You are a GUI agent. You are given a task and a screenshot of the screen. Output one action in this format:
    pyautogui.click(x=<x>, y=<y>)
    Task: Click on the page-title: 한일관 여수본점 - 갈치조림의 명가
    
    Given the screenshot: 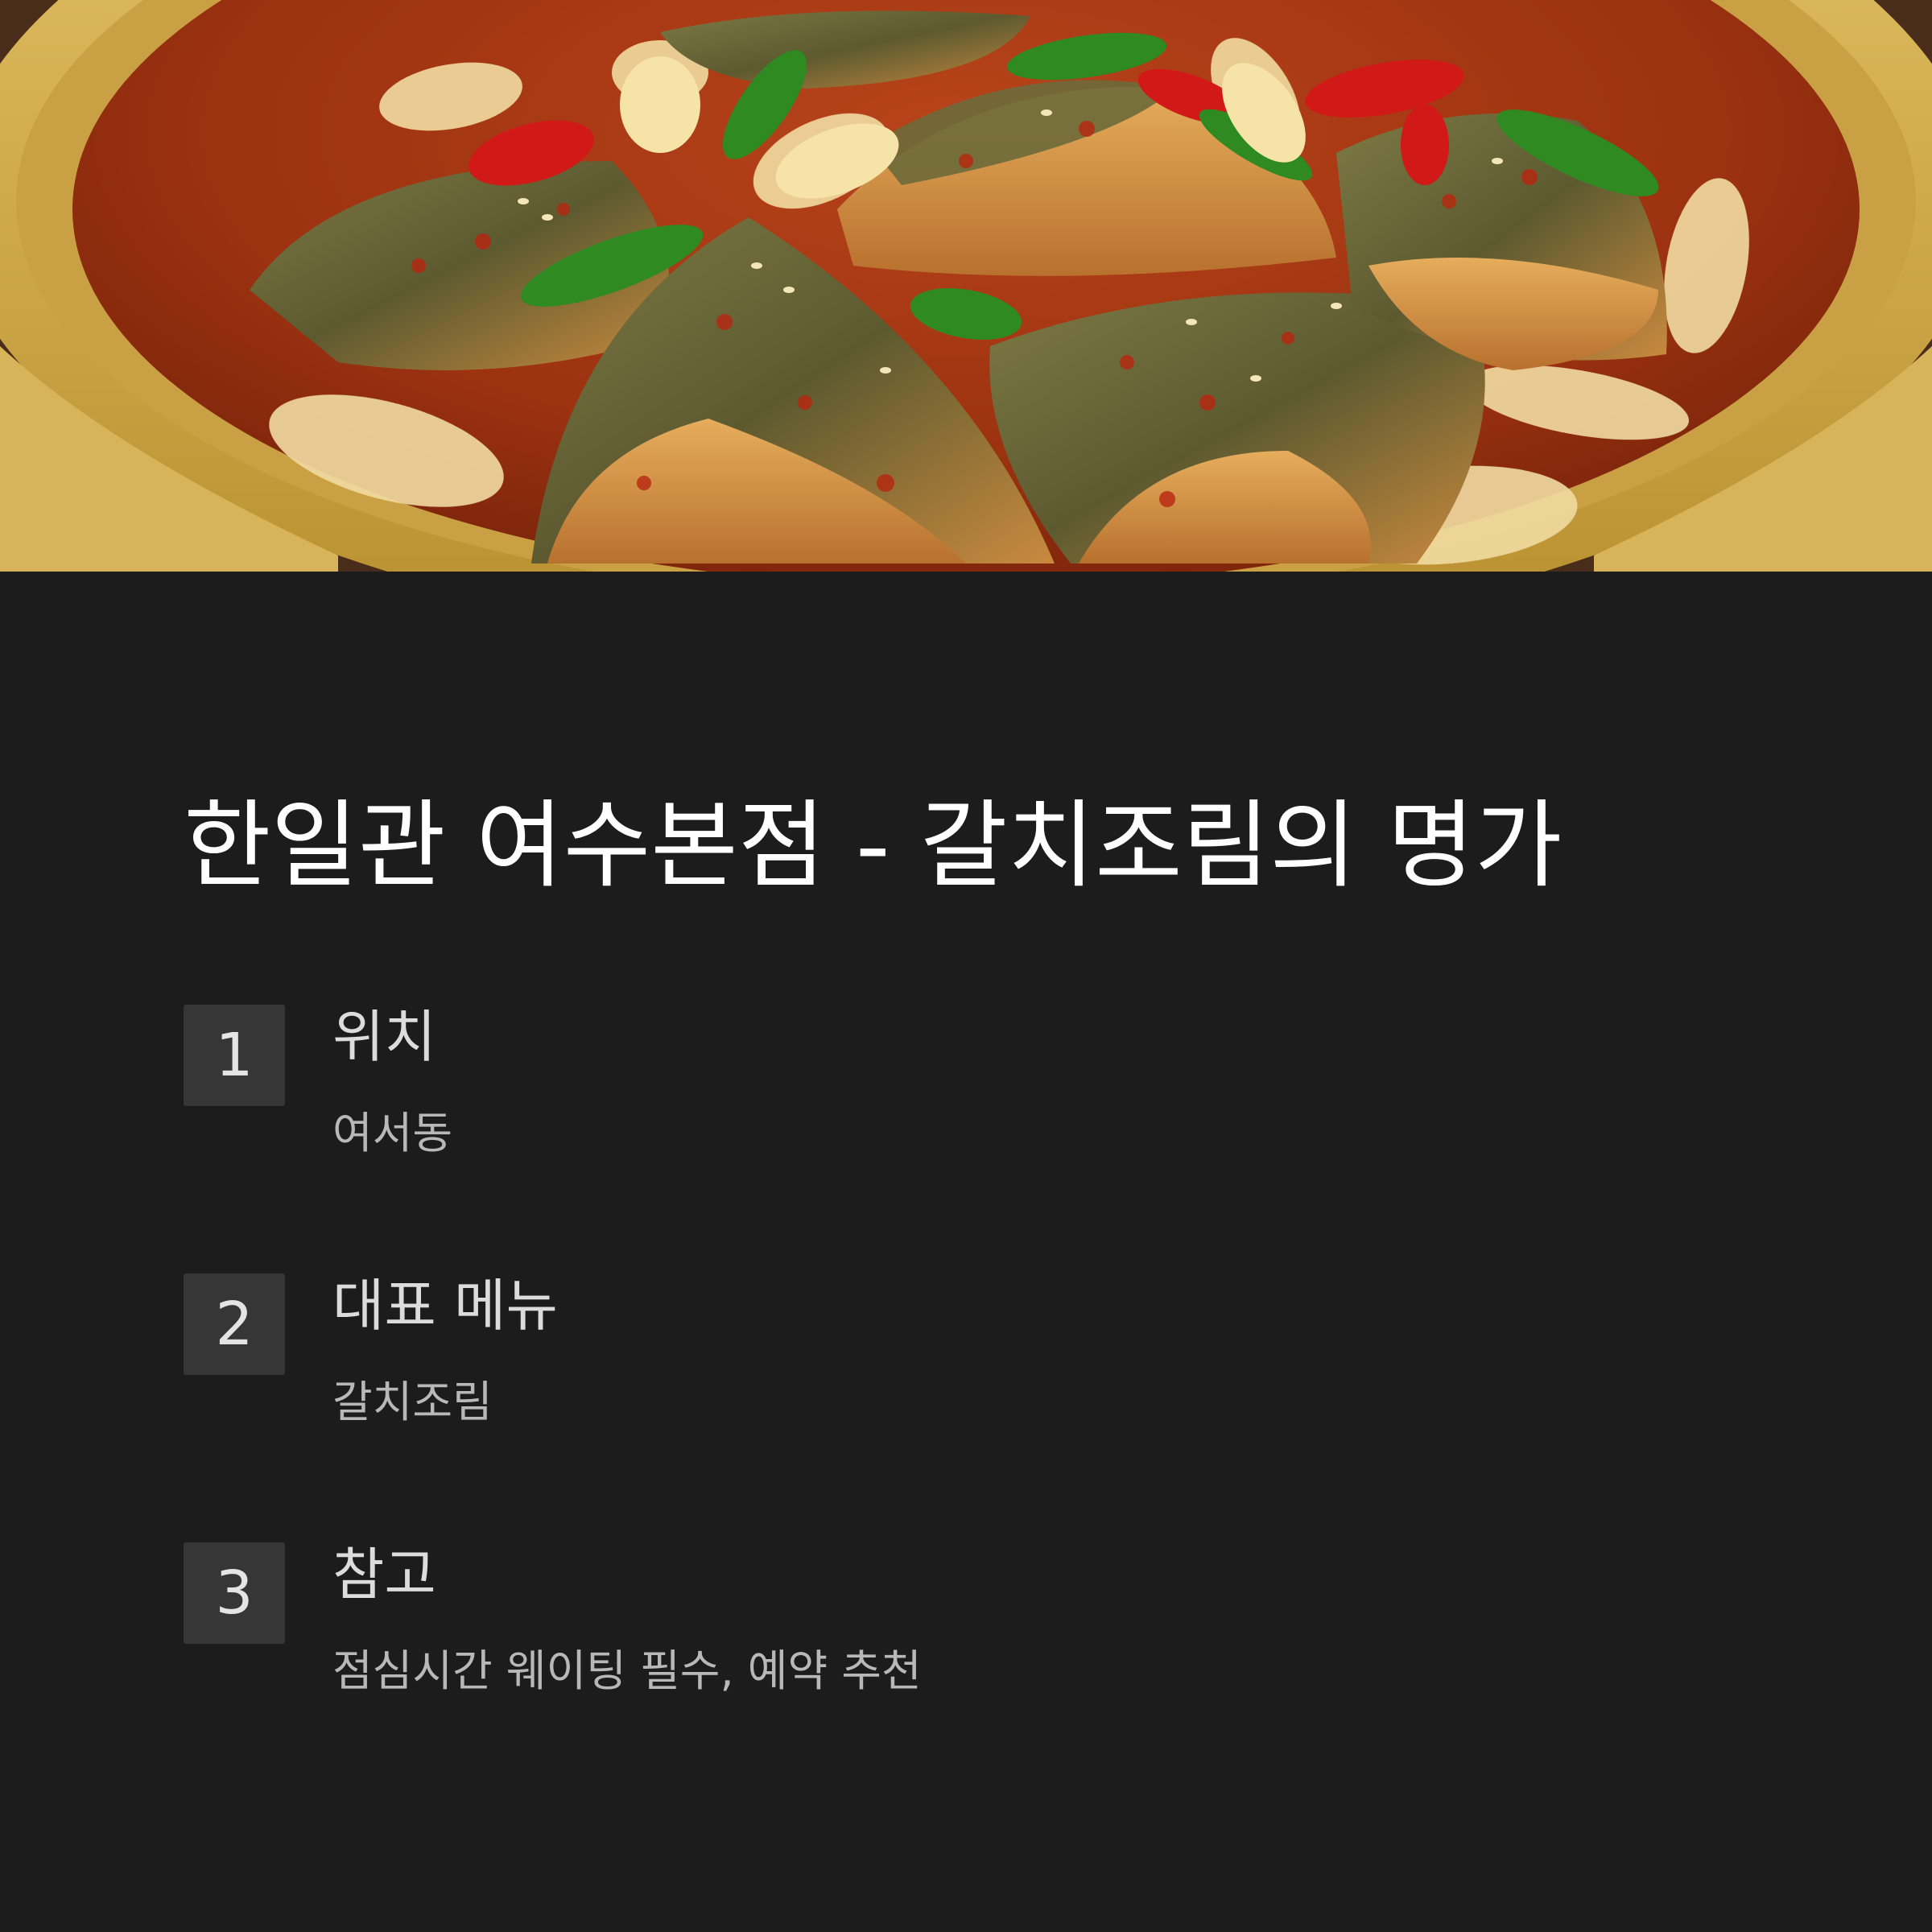 What is the action you would take?
    pyautogui.click(x=873, y=845)
    